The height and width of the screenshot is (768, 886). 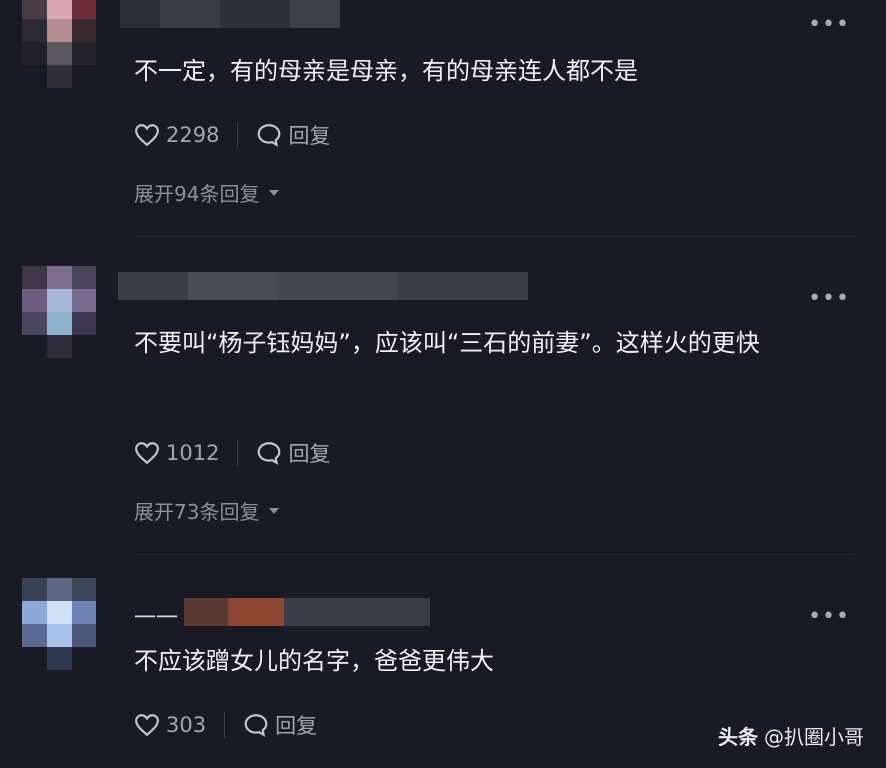 What do you see at coordinates (814, 737) in the screenshot?
I see `watermark-handle: @扒圈小哥` at bounding box center [814, 737].